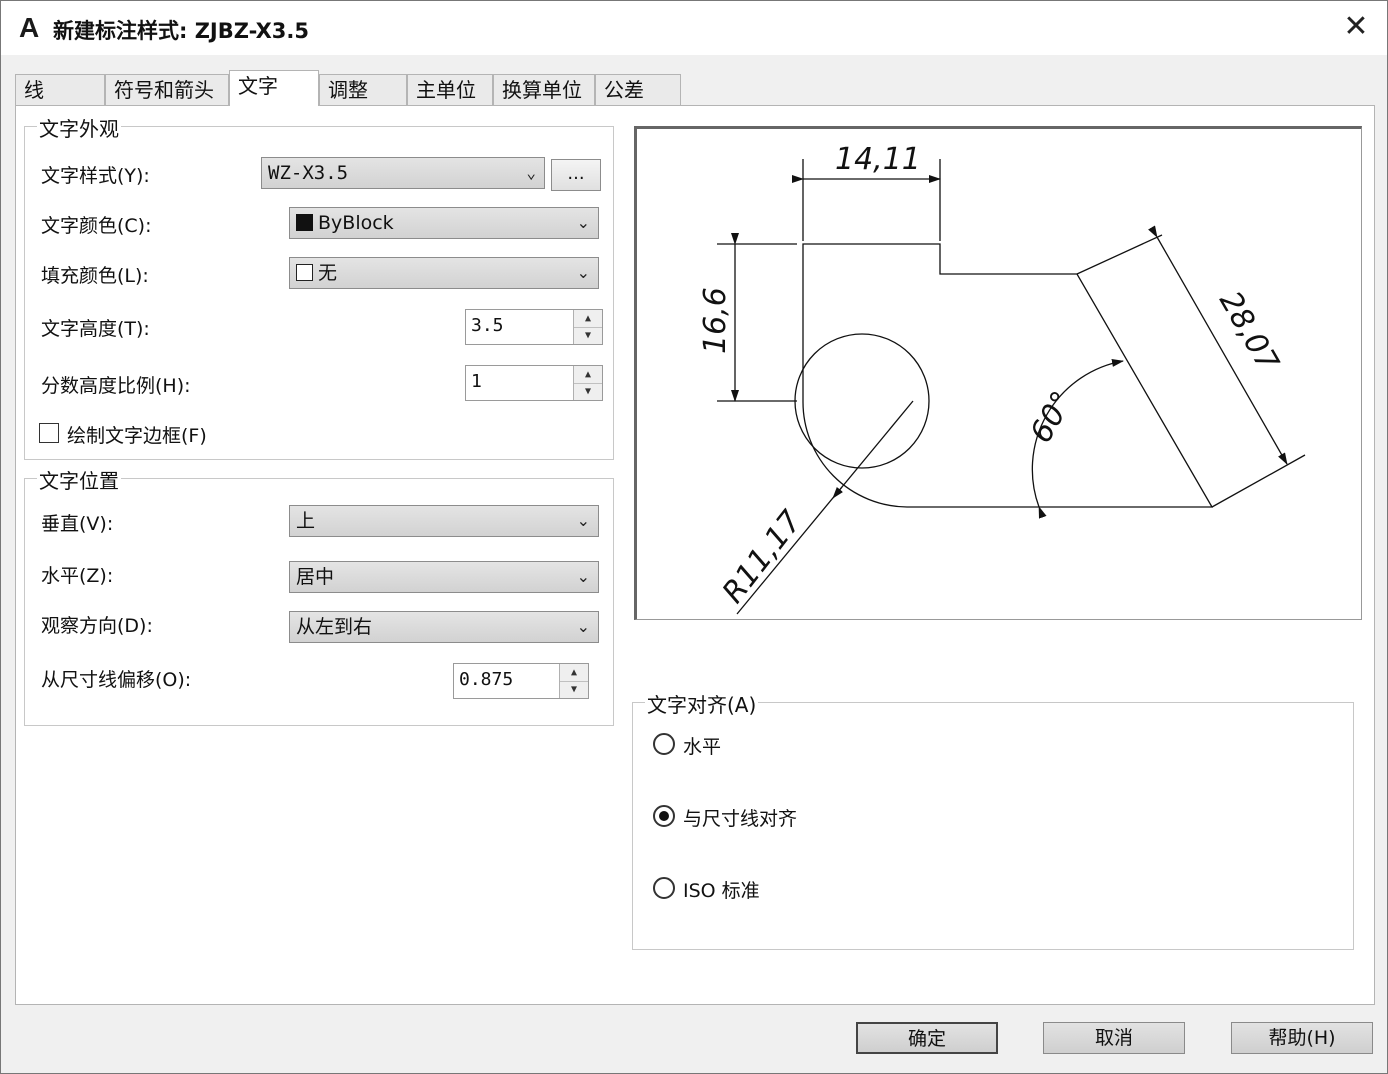 The width and height of the screenshot is (1388, 1074). Describe the element at coordinates (444, 273) in the screenshot. I see `fill-color-combo: 无 ⌄` at that location.